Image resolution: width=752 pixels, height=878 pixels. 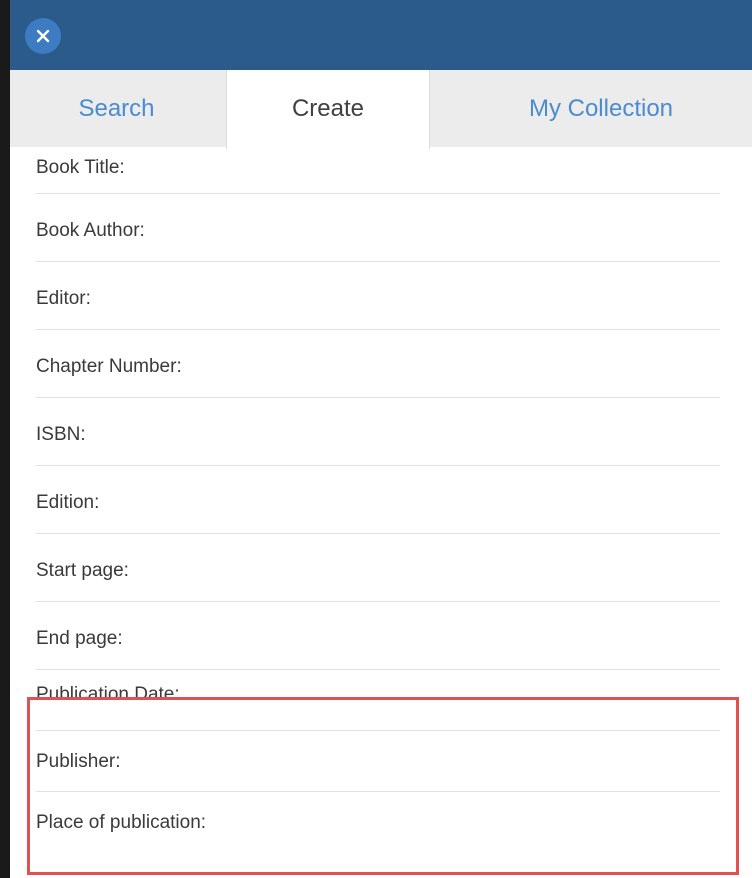 I want to click on place-of-publication-input, so click(x=483, y=822).